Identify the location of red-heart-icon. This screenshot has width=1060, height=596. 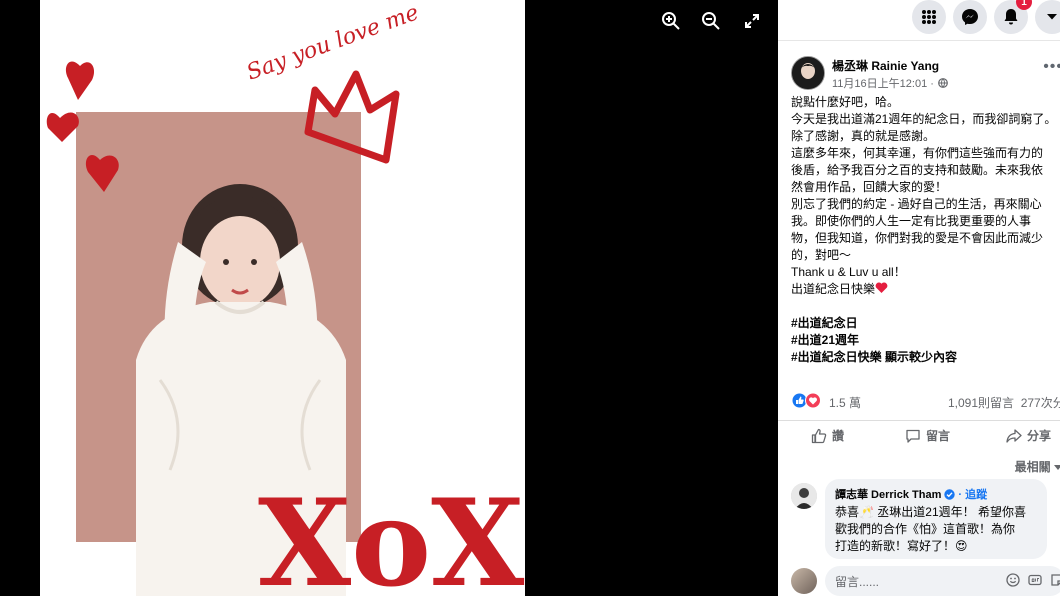
(881, 287).